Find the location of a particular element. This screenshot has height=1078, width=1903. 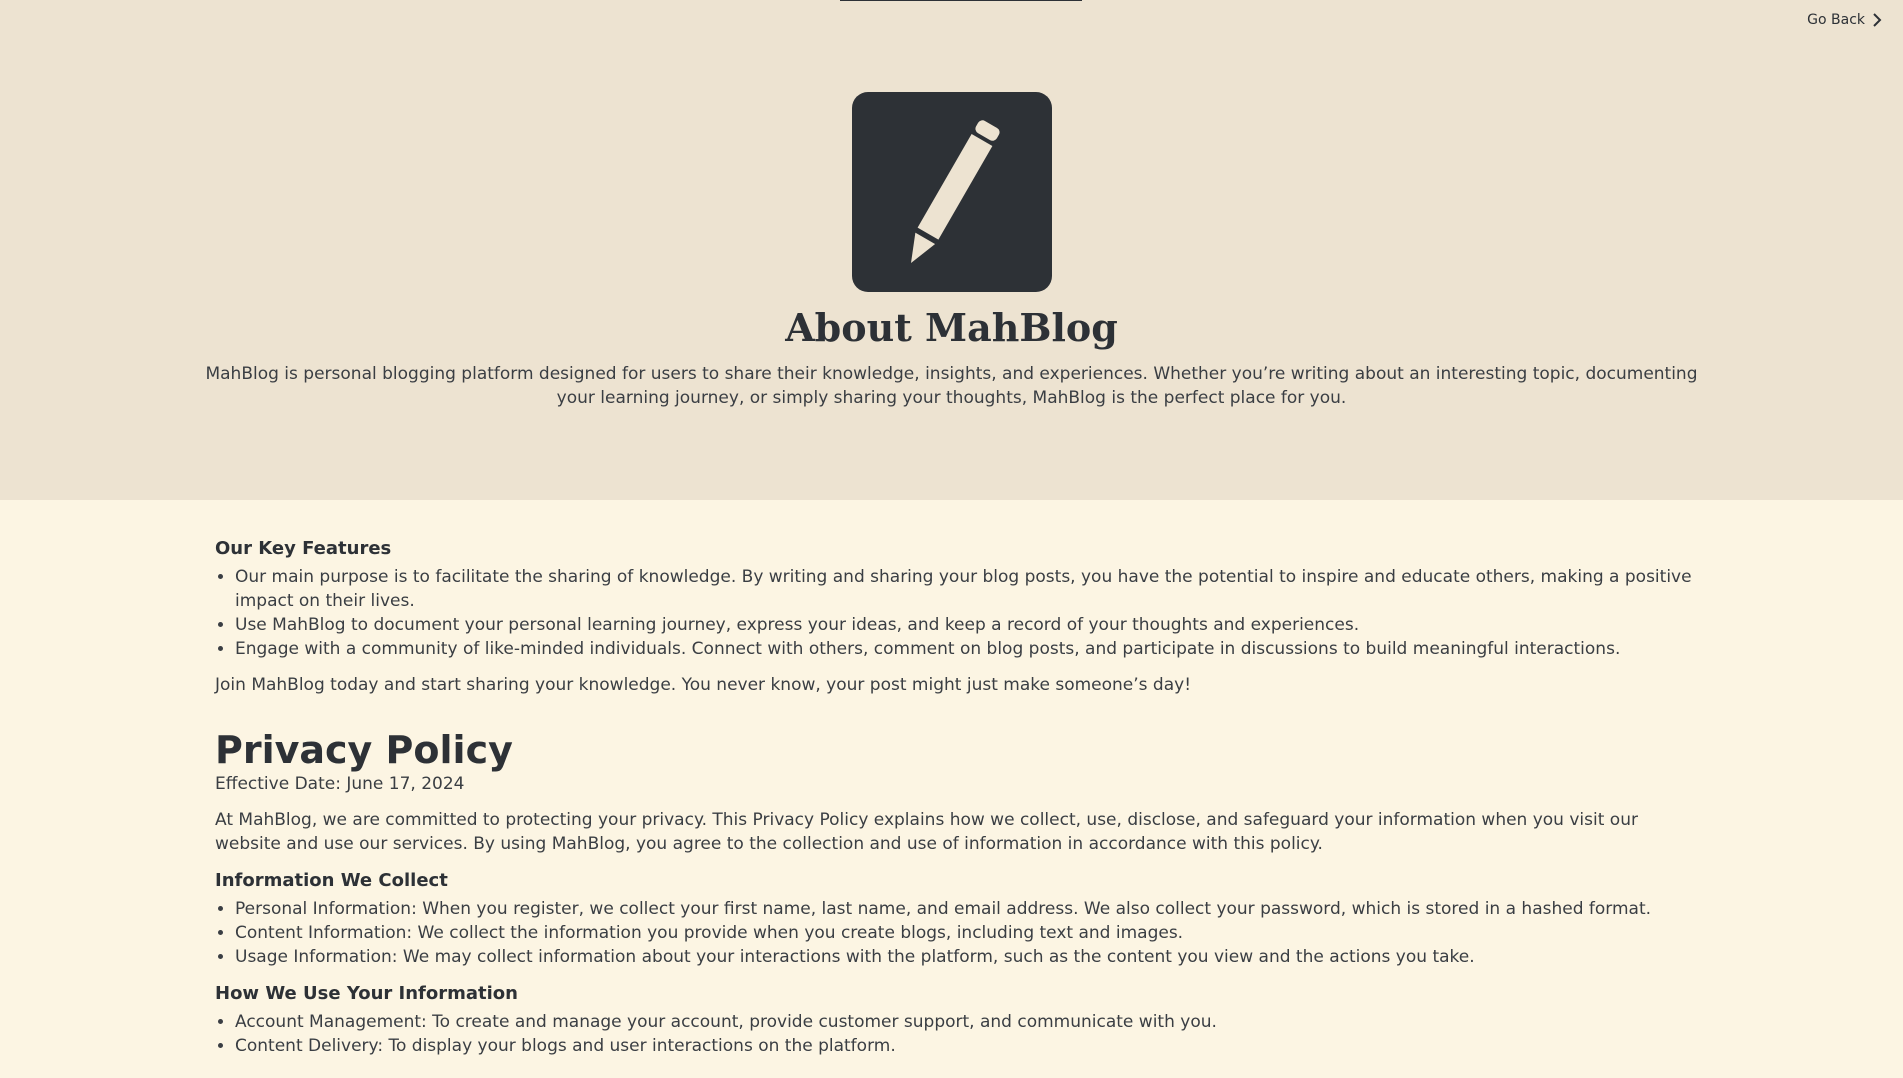

use-heading: How We Use Your Information is located at coordinates (366, 993).